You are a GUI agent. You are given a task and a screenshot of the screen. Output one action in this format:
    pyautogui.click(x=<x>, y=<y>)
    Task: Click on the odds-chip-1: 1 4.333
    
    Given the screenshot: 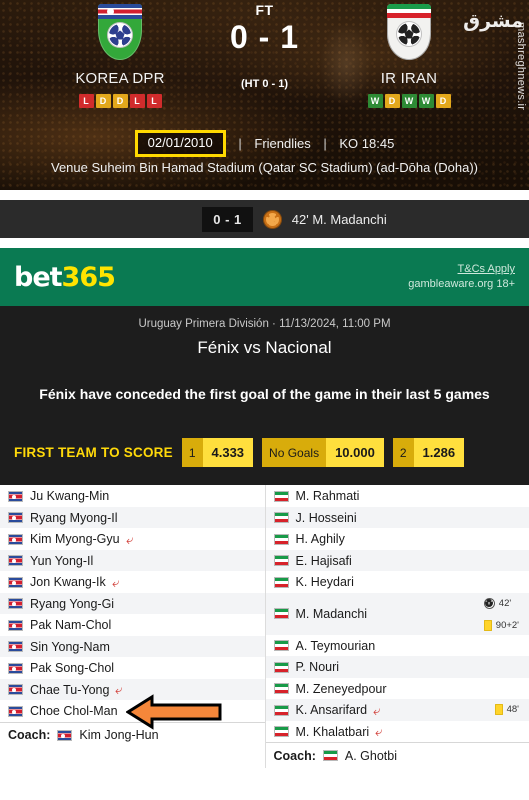 What is the action you would take?
    pyautogui.click(x=217, y=453)
    